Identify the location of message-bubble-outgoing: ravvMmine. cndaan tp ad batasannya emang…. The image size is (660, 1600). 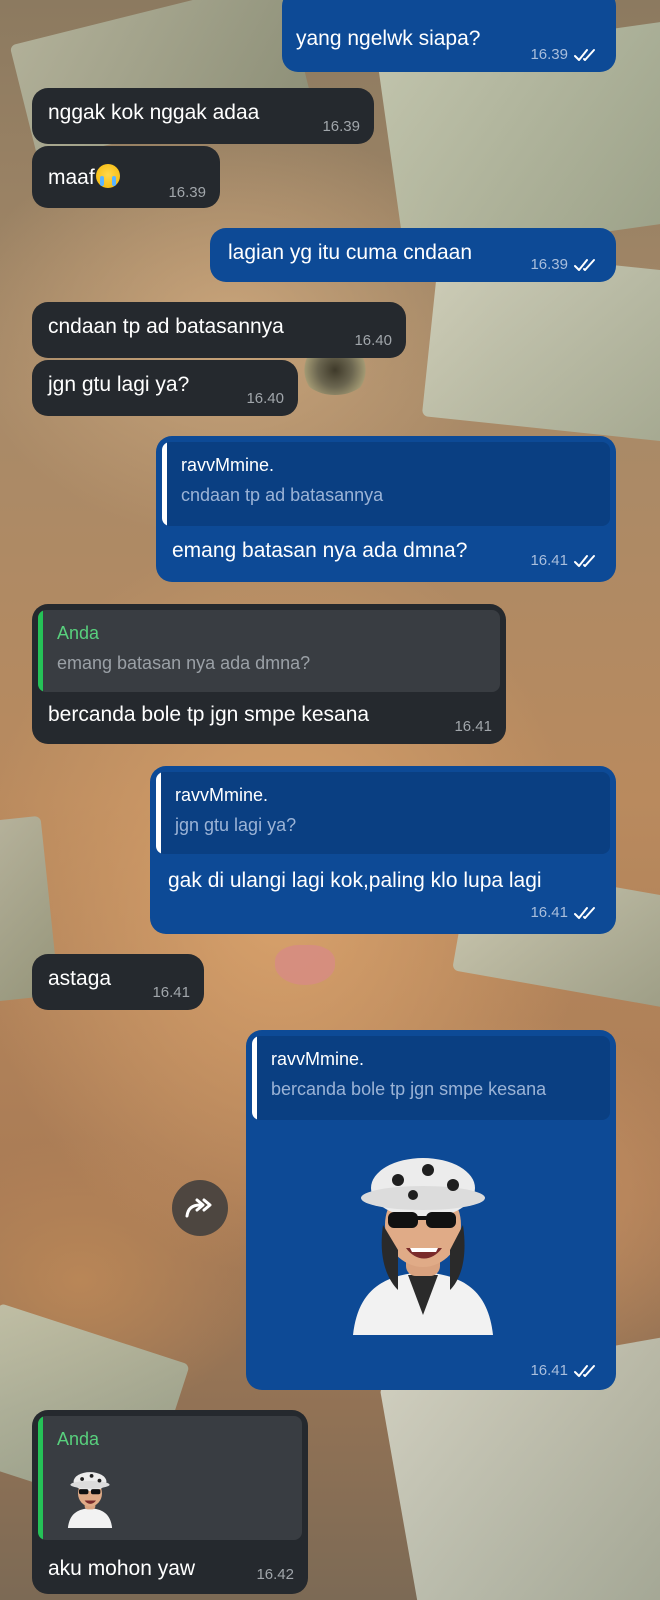
(386, 509).